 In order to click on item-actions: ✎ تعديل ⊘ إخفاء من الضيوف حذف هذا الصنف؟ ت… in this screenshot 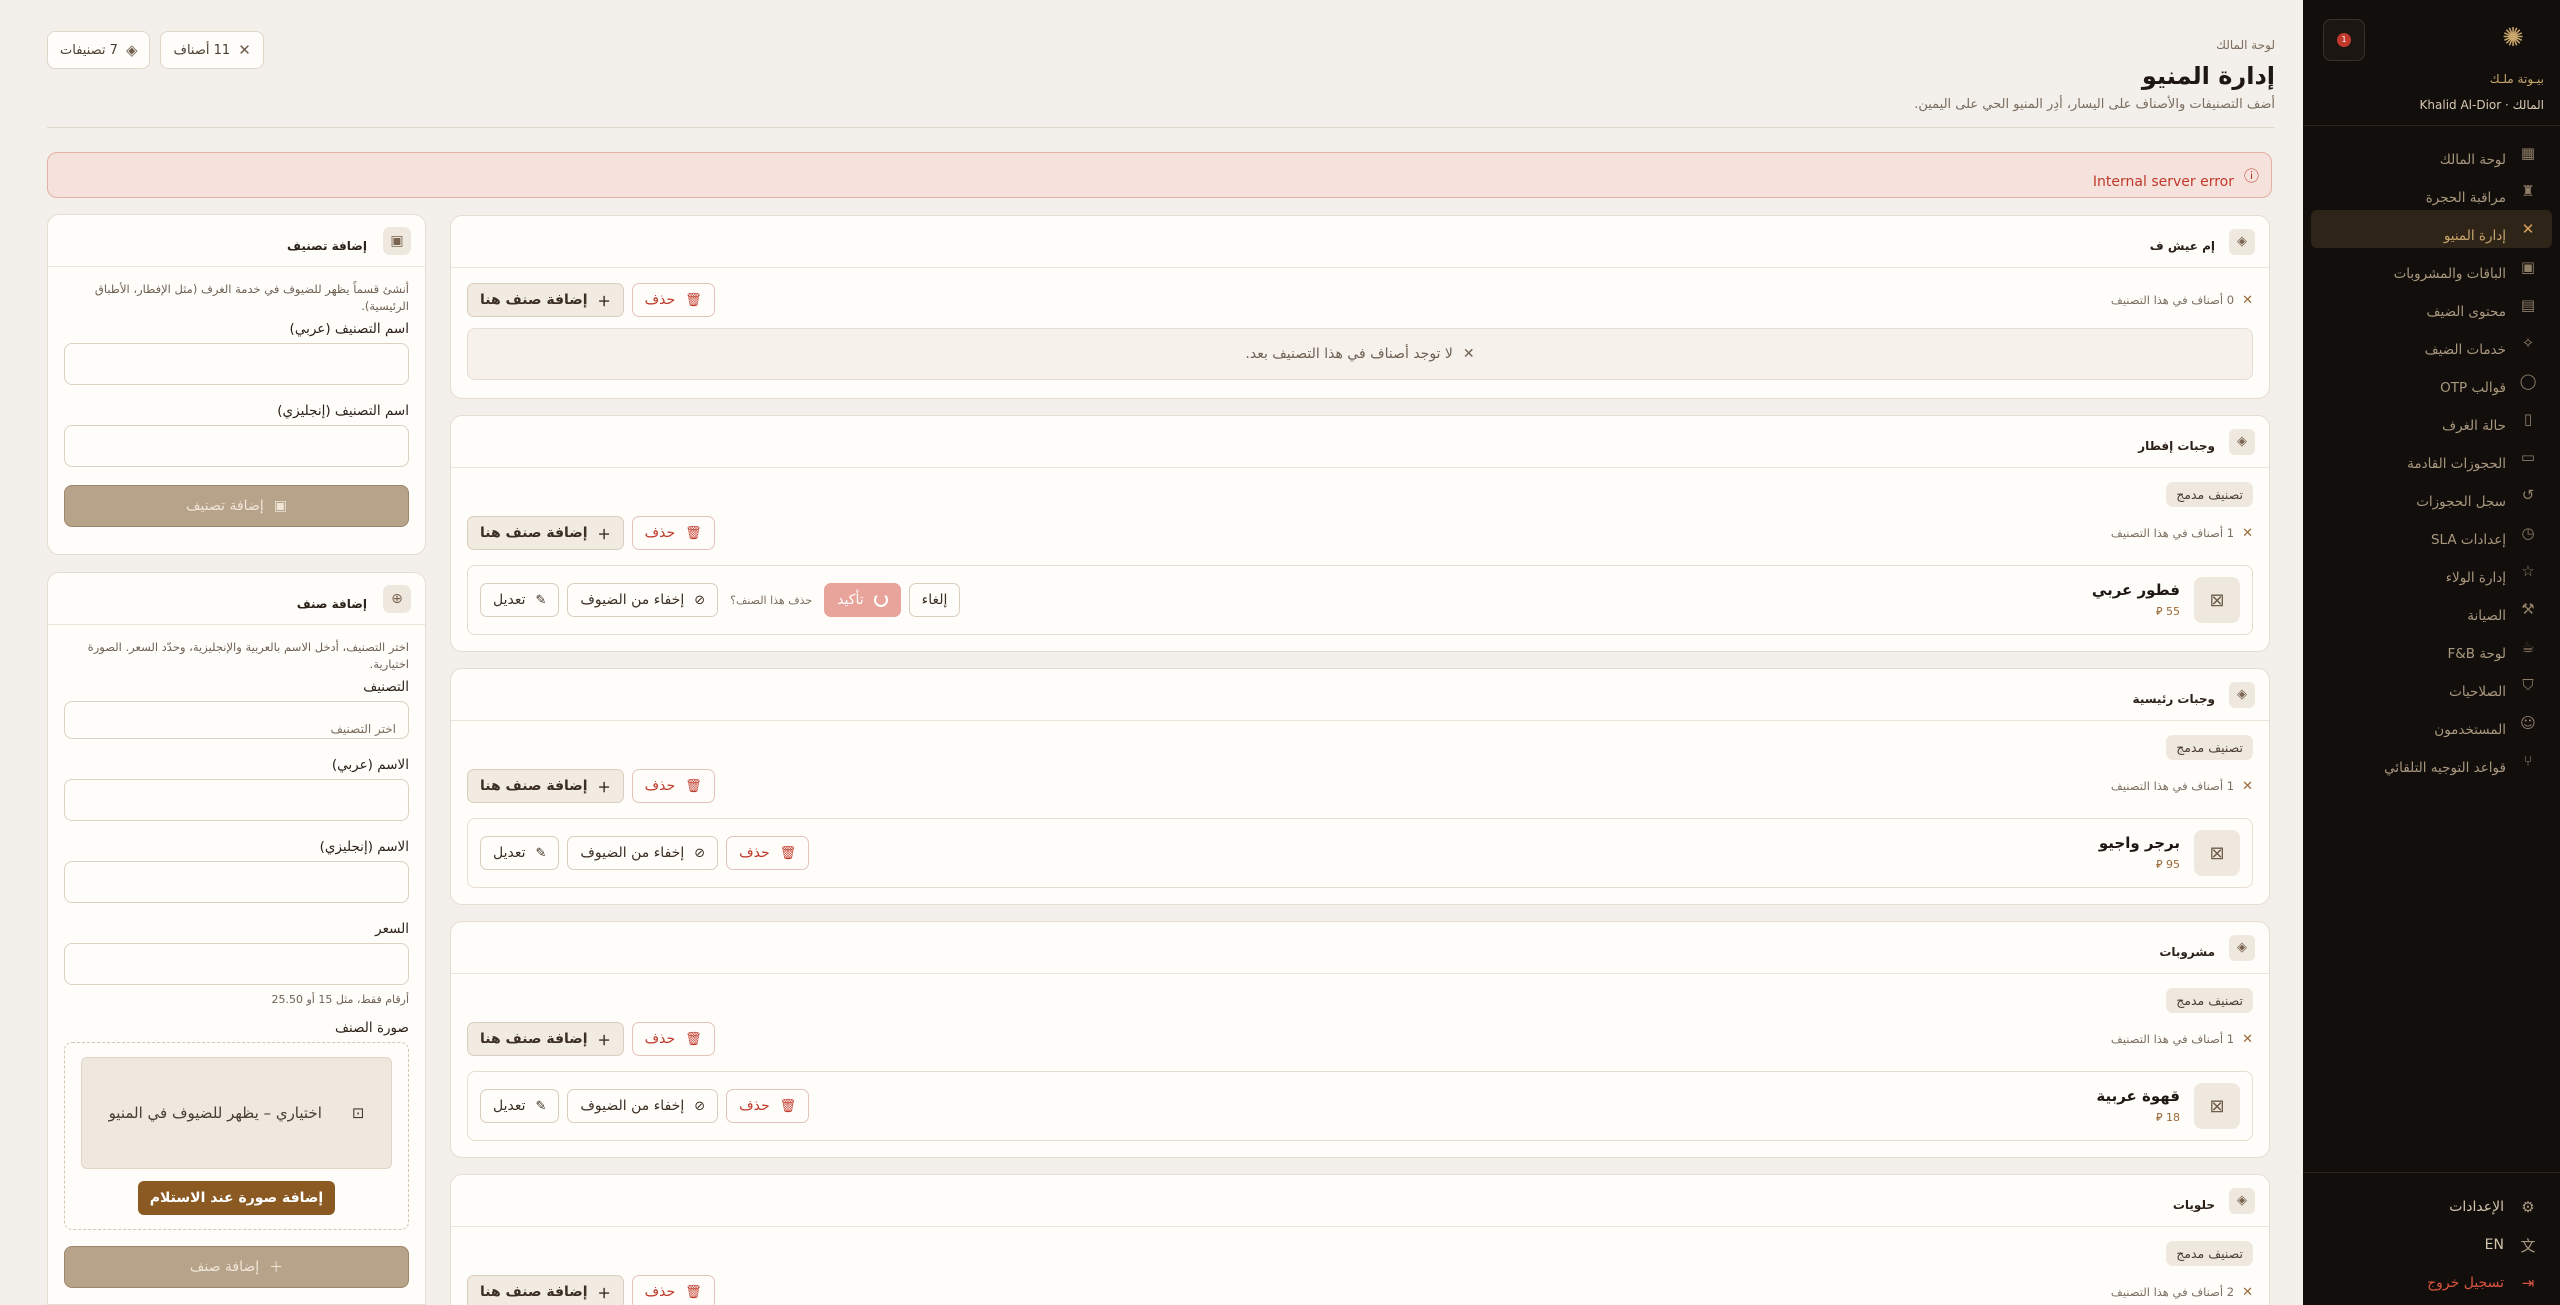, I will do `click(720, 600)`.